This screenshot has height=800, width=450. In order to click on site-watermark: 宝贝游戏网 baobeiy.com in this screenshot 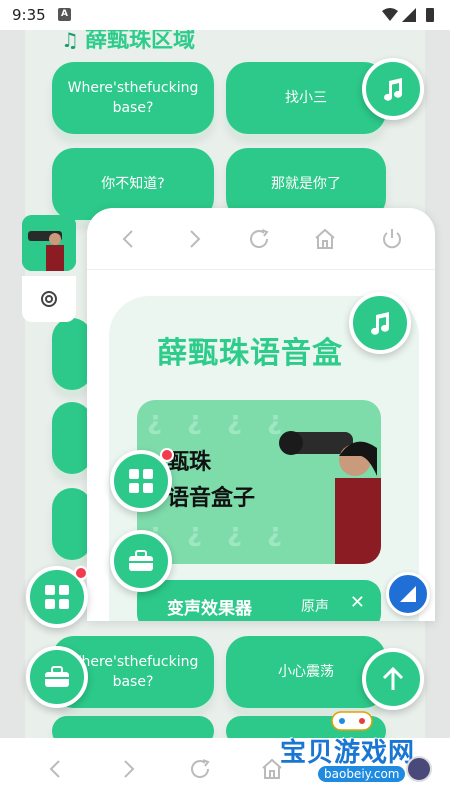, I will do `click(360, 750)`.